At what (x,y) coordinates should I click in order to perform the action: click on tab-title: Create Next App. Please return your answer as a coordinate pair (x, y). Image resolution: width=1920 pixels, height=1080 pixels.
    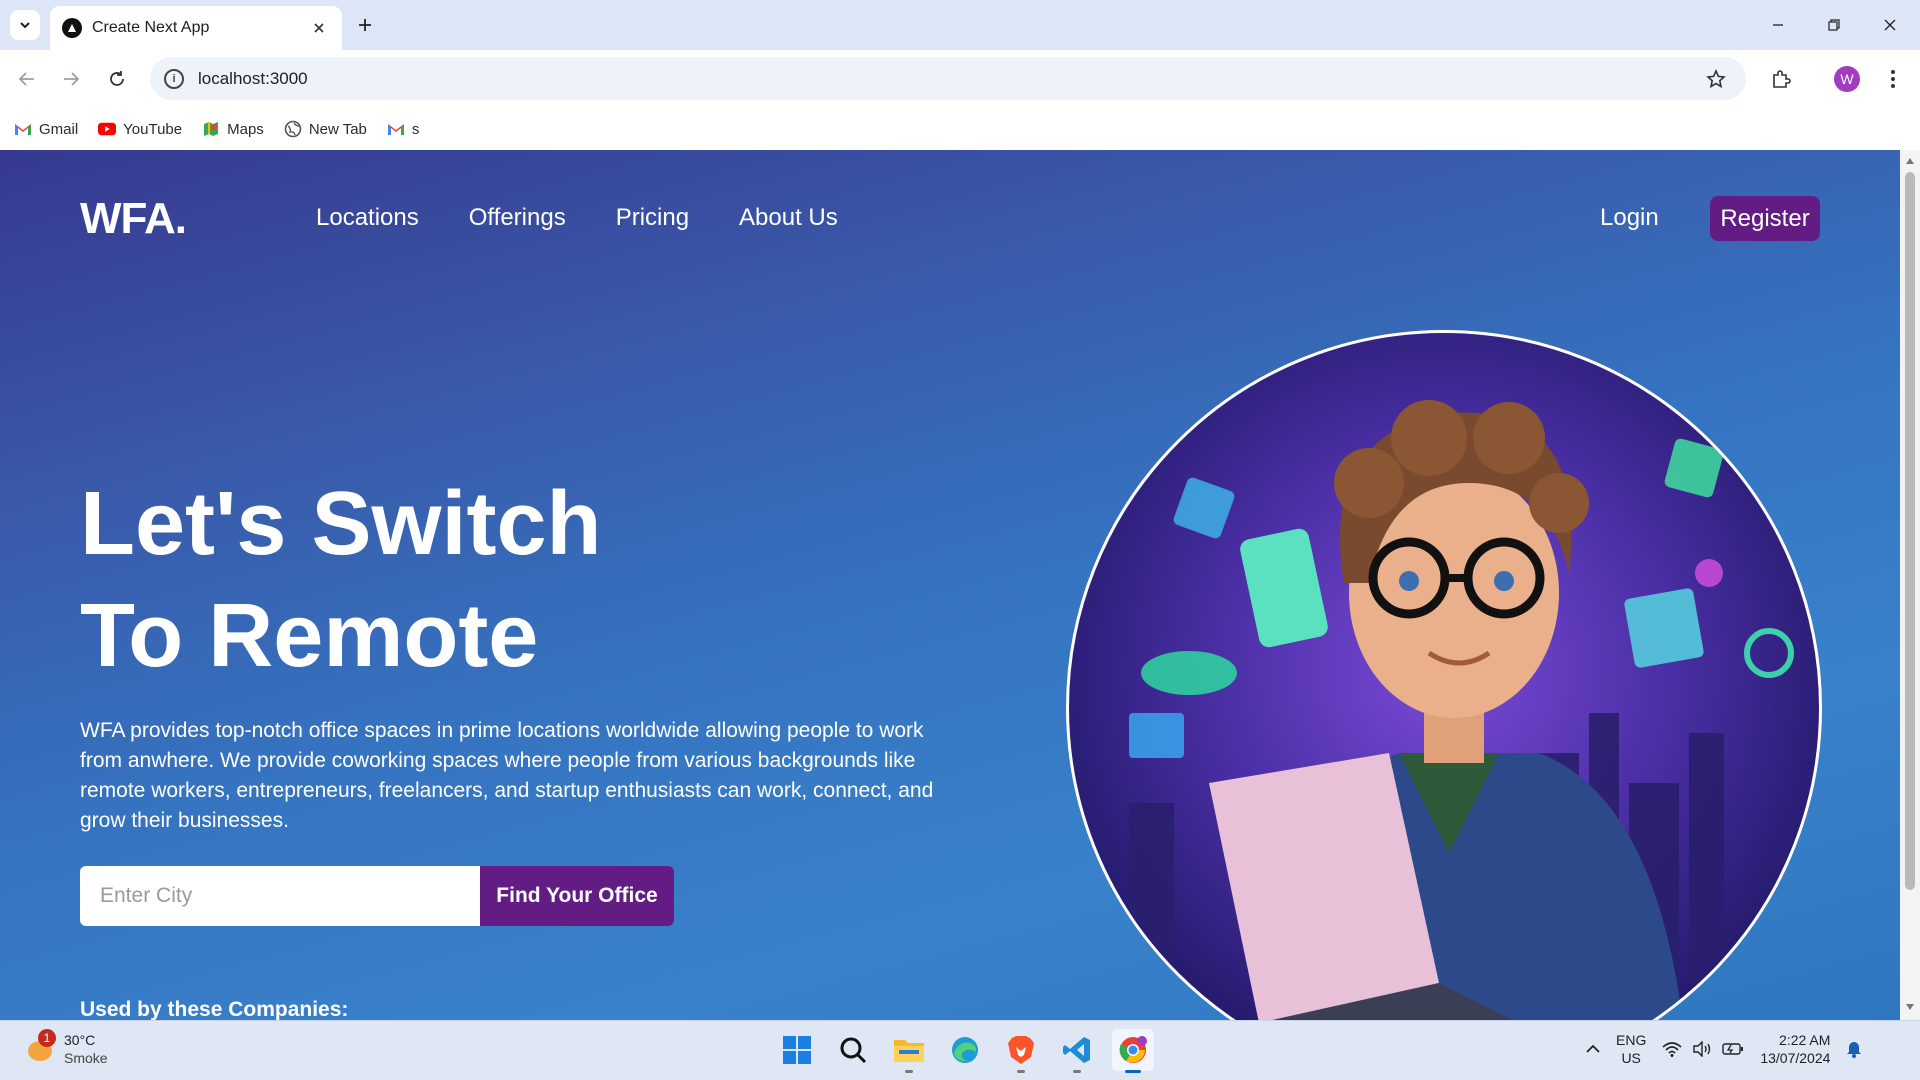
    Looking at the image, I should click on (151, 27).